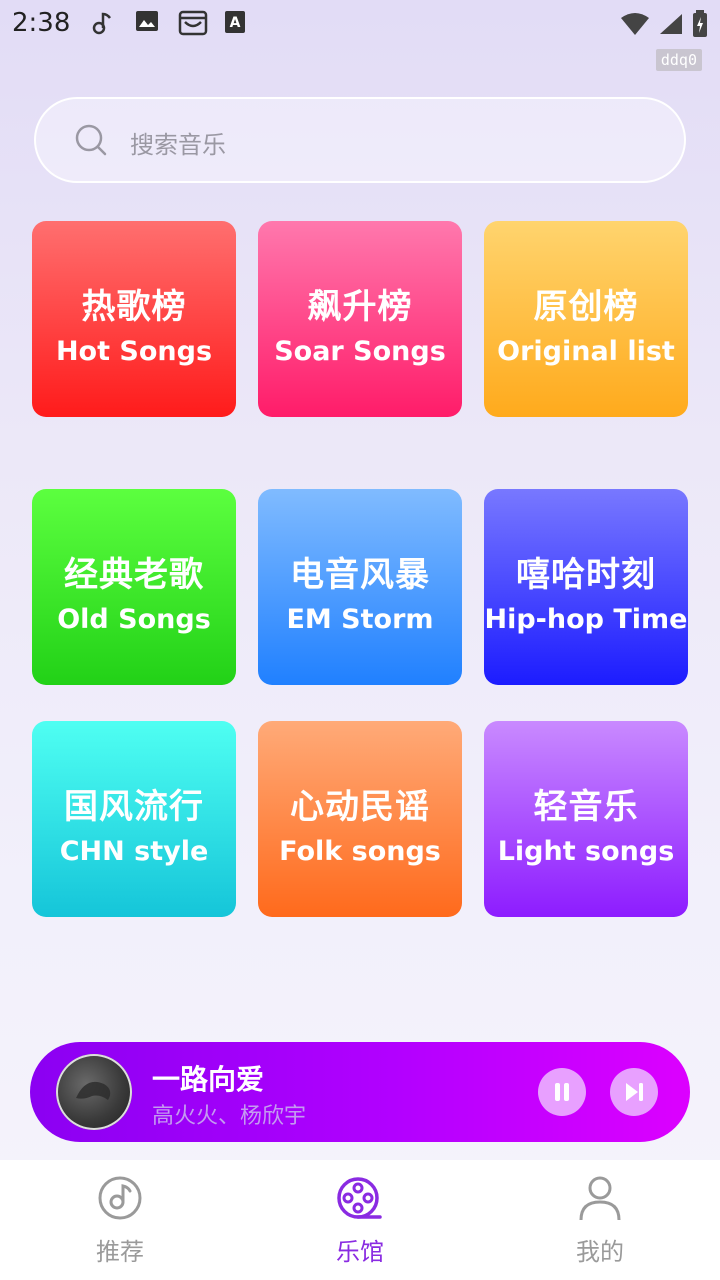 The width and height of the screenshot is (720, 1280). I want to click on tile-subtitle: CHN style, so click(134, 851).